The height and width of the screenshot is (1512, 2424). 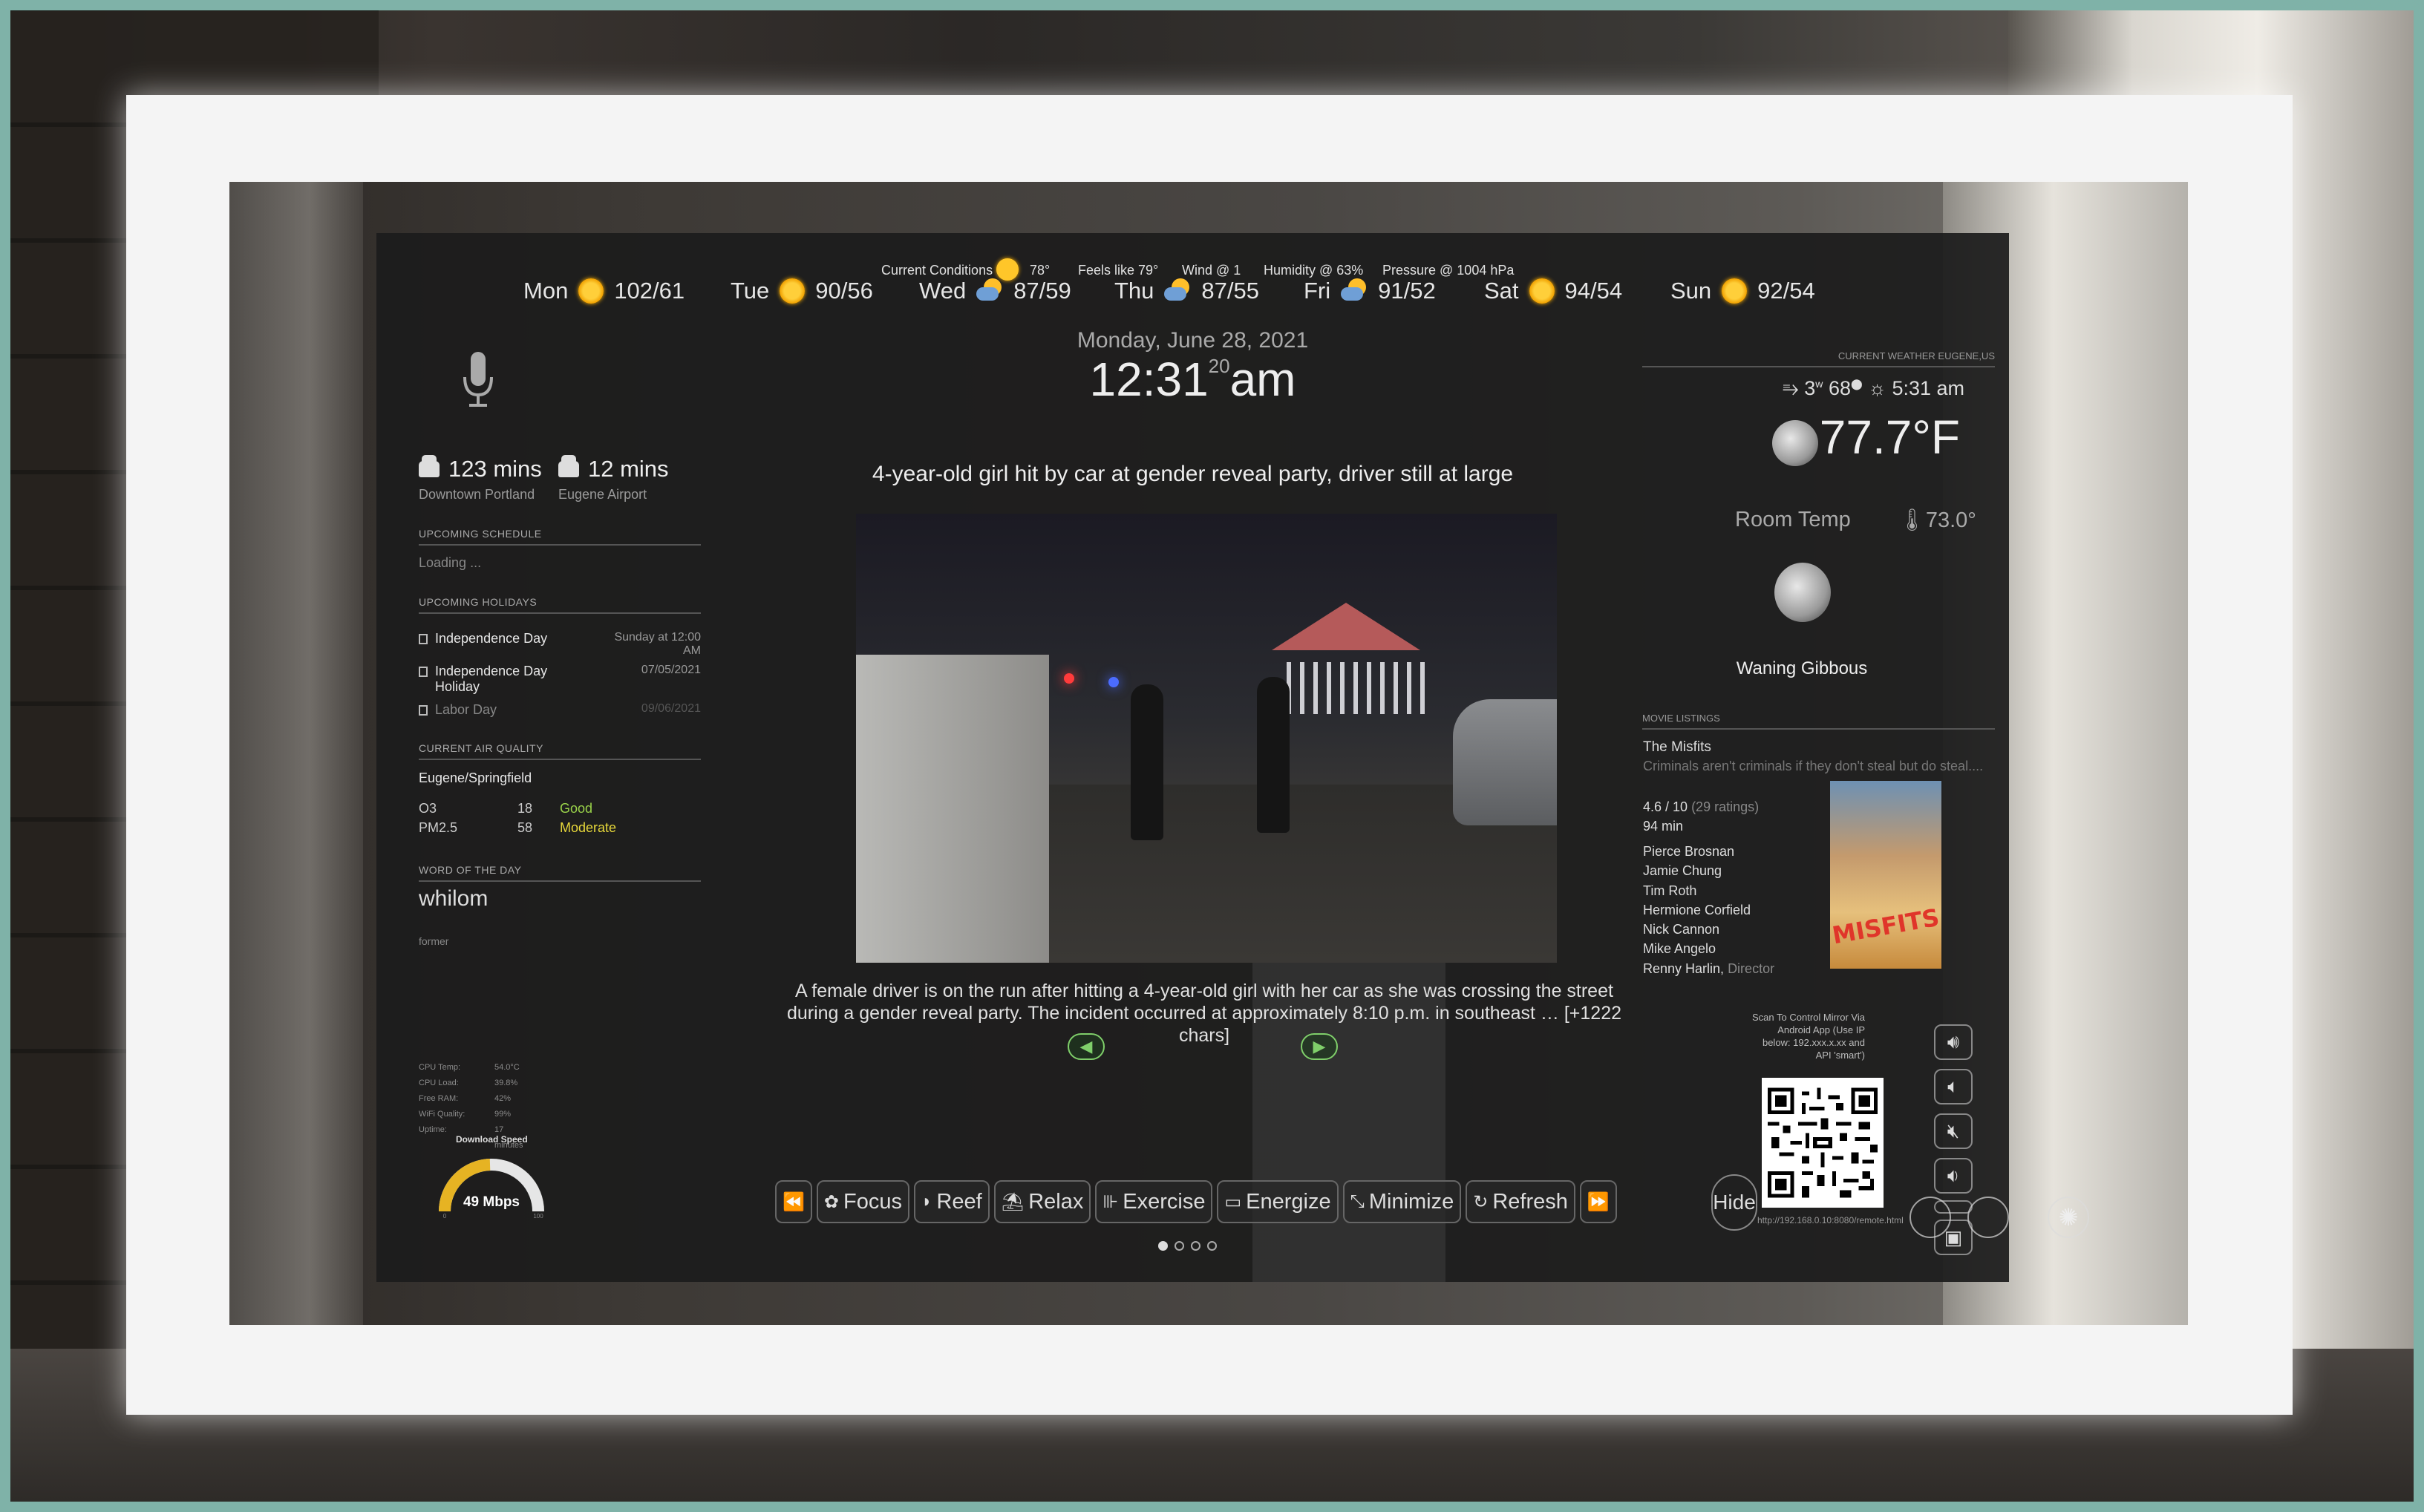 I want to click on volume-up-button: 🔊︎, so click(x=1954, y=1042).